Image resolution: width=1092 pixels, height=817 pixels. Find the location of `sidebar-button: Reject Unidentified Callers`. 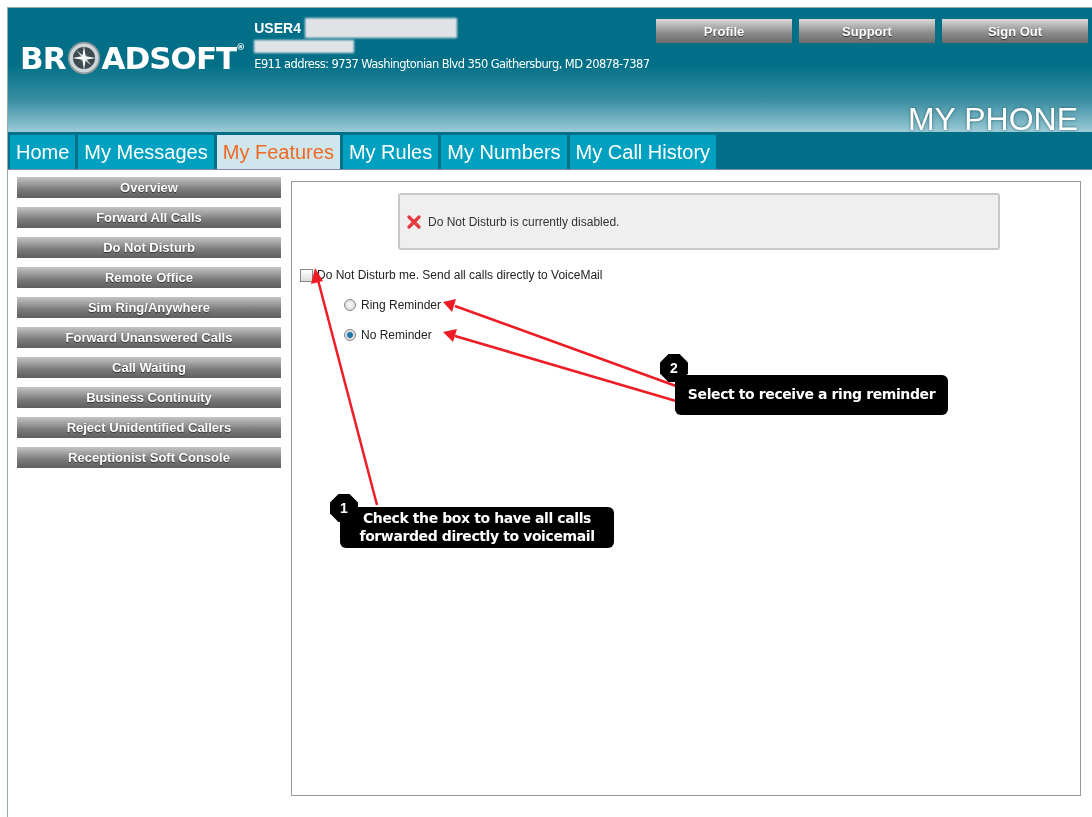

sidebar-button: Reject Unidentified Callers is located at coordinates (149, 427).